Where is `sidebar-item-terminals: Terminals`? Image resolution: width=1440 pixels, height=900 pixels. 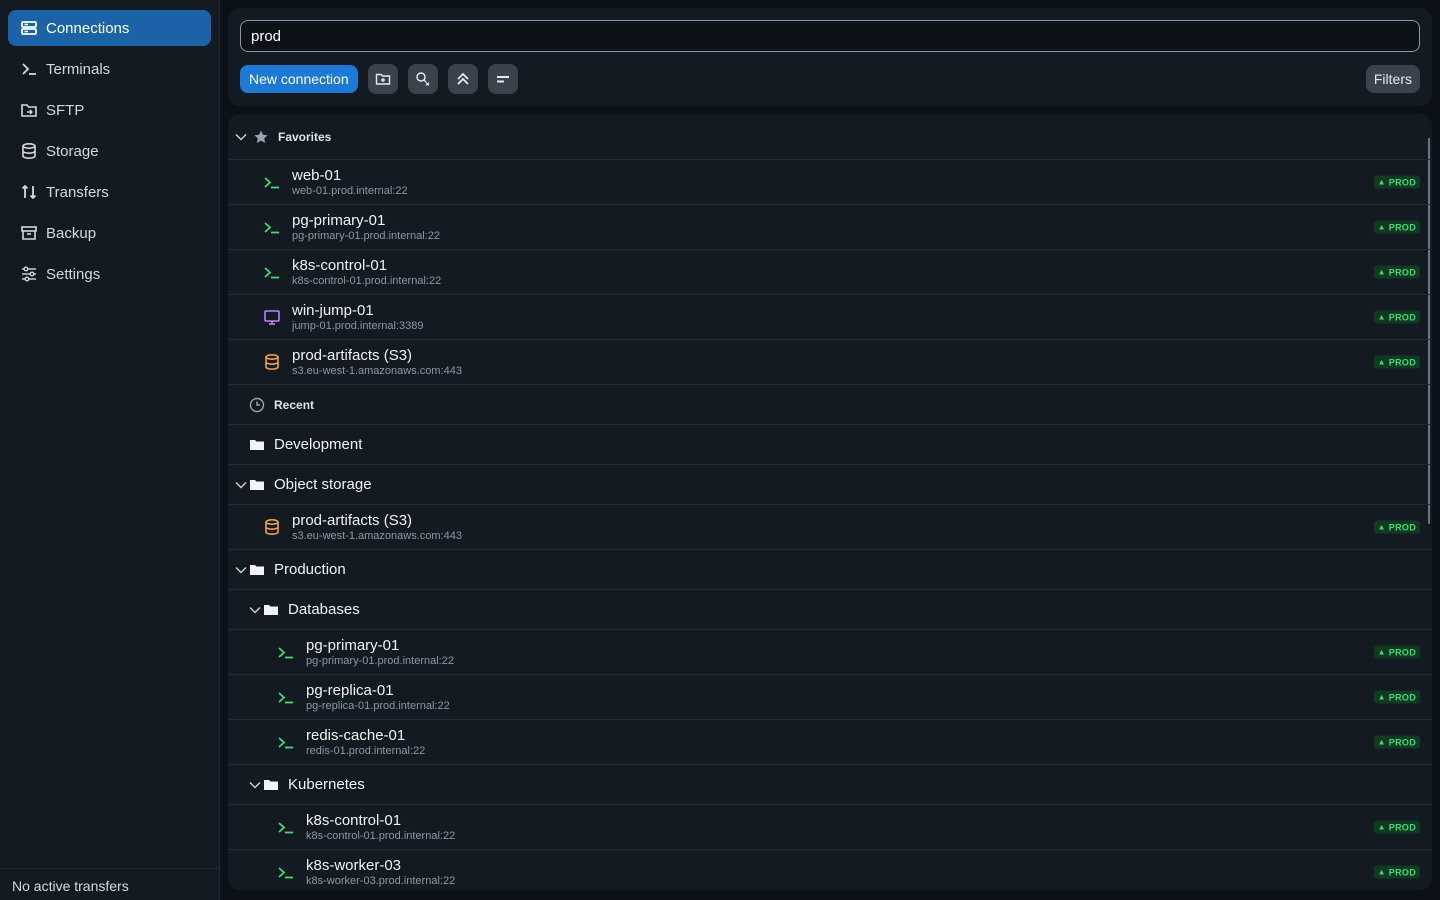 sidebar-item-terminals: Terminals is located at coordinates (109, 69).